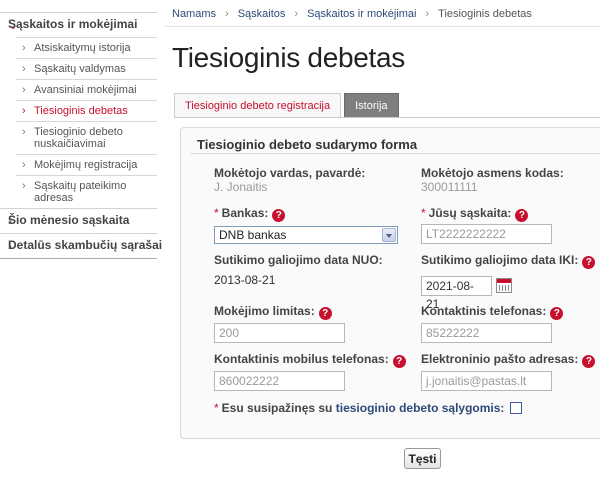 The width and height of the screenshot is (600, 477). I want to click on sidebar-item-advance-payments: › Avansiniai mokėjimai, so click(86, 90).